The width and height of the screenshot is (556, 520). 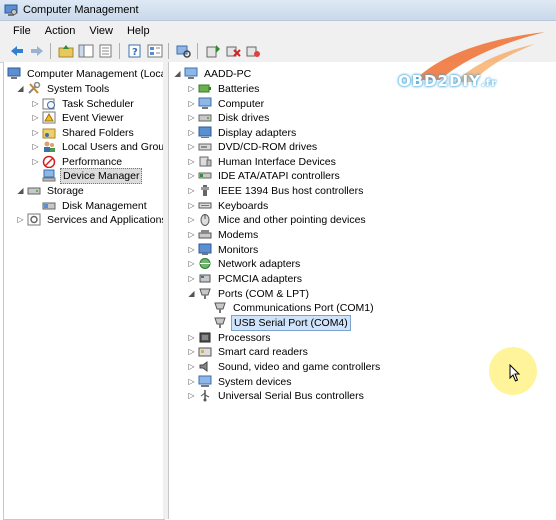 What do you see at coordinates (489, 83) in the screenshot?
I see `watermark-suffix: .fr` at bounding box center [489, 83].